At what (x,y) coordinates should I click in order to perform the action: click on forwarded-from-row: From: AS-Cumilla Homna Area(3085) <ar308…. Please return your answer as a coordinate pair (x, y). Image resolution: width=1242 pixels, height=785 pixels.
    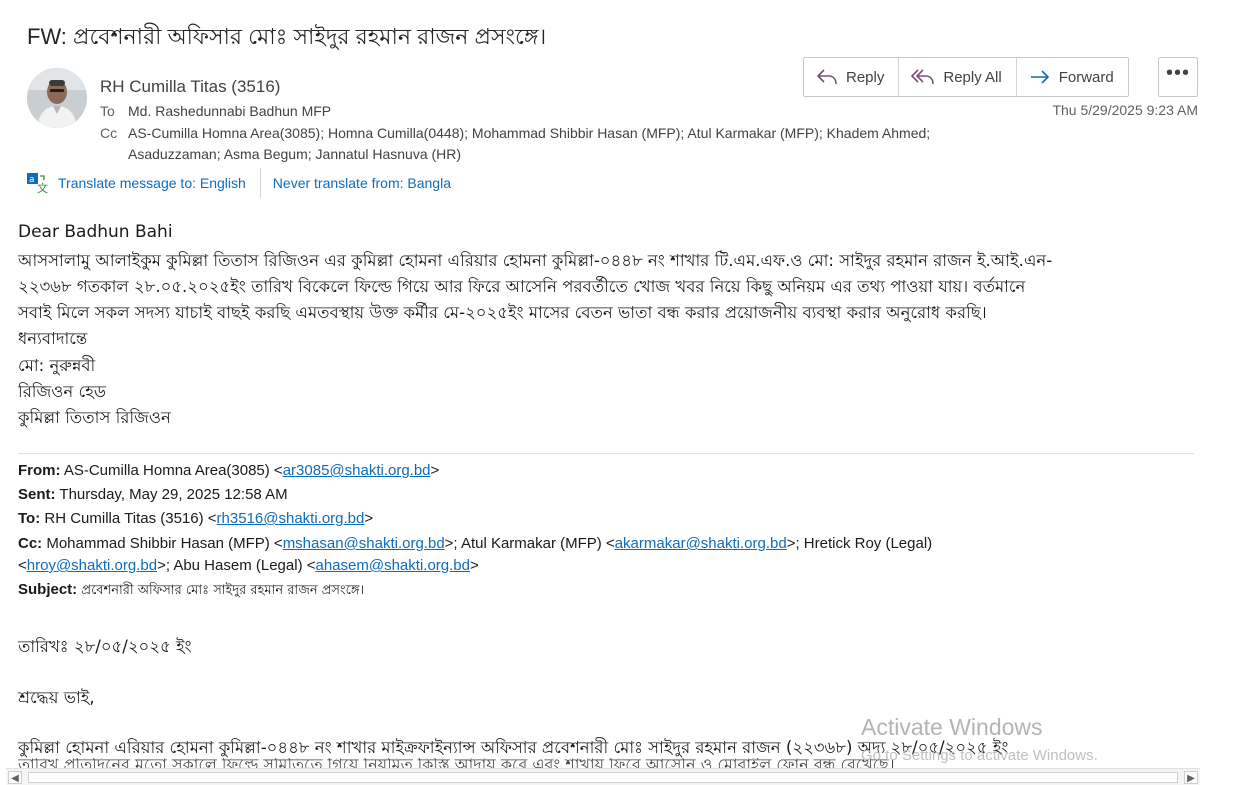
    Looking at the image, I should click on (228, 470).